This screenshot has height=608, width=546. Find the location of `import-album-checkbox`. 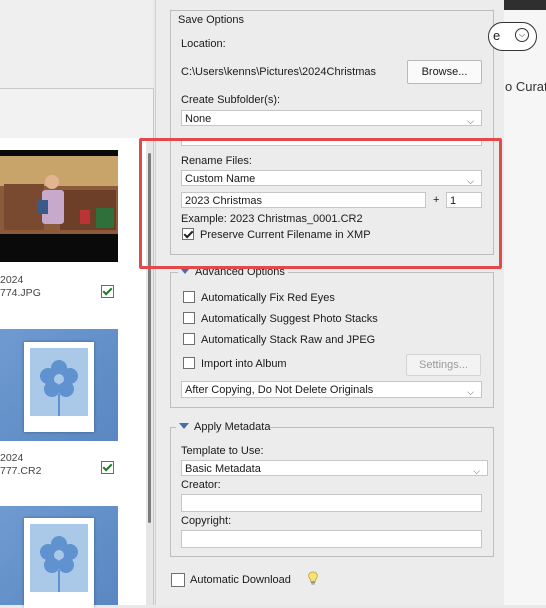

import-album-checkbox is located at coordinates (189, 363).